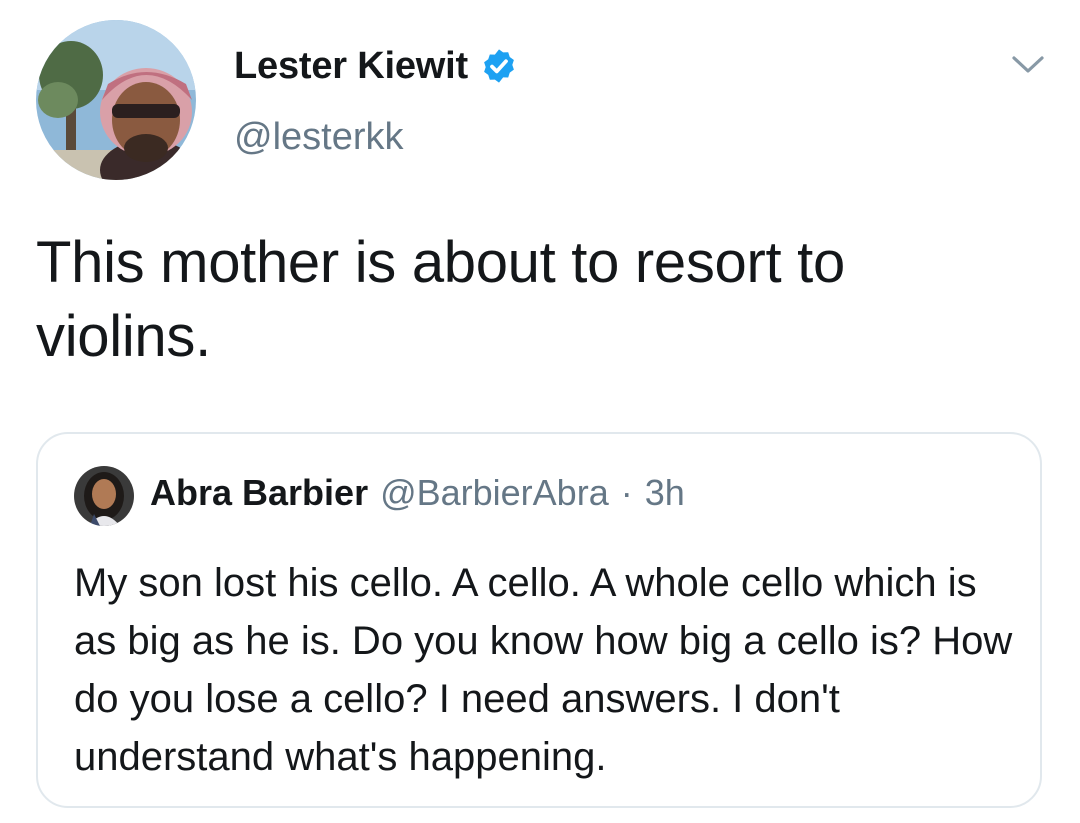 This screenshot has width=1080, height=823. What do you see at coordinates (319, 137) in the screenshot?
I see `author-handle: @lesterkk` at bounding box center [319, 137].